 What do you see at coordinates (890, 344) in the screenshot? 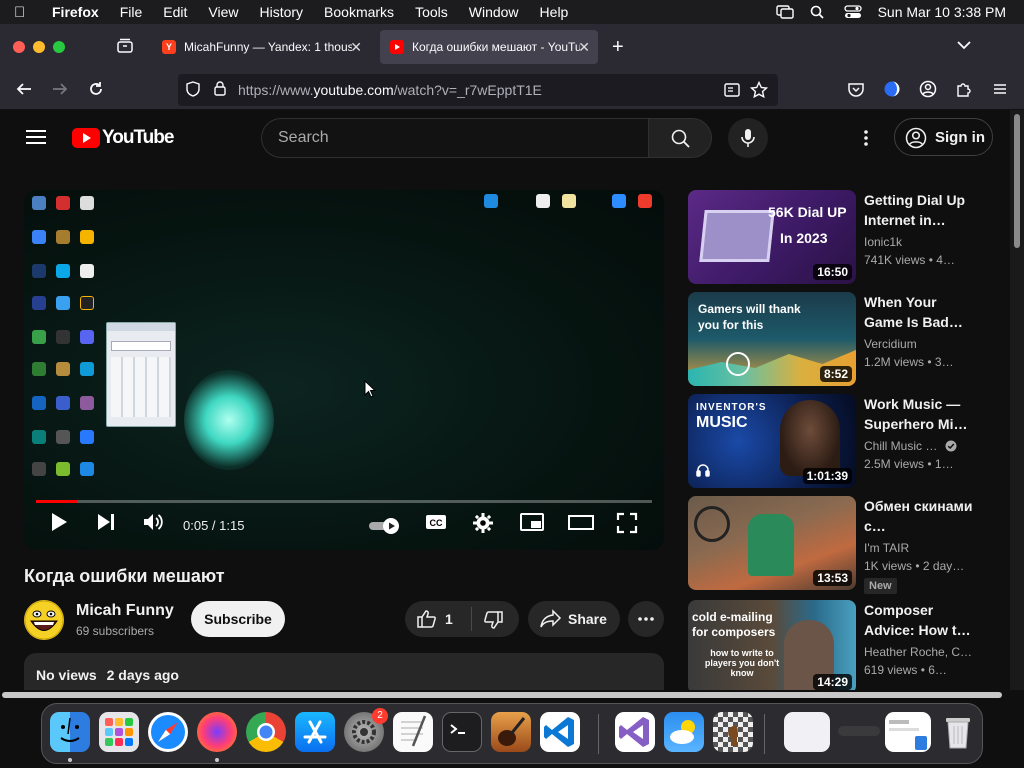
I see `recommendation-channel: Vercidium` at bounding box center [890, 344].